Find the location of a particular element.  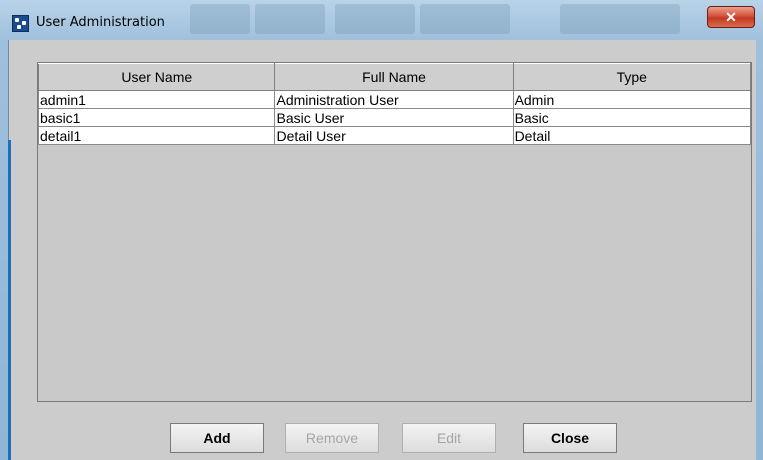

column-header-type: Type is located at coordinates (632, 77).